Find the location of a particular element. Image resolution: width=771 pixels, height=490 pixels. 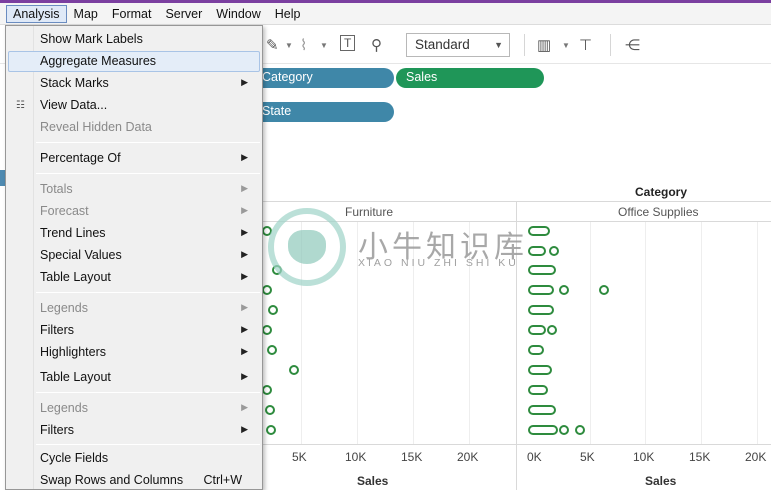

menu-item-trend-lines: Trend Lines ▶ is located at coordinates (134, 233).